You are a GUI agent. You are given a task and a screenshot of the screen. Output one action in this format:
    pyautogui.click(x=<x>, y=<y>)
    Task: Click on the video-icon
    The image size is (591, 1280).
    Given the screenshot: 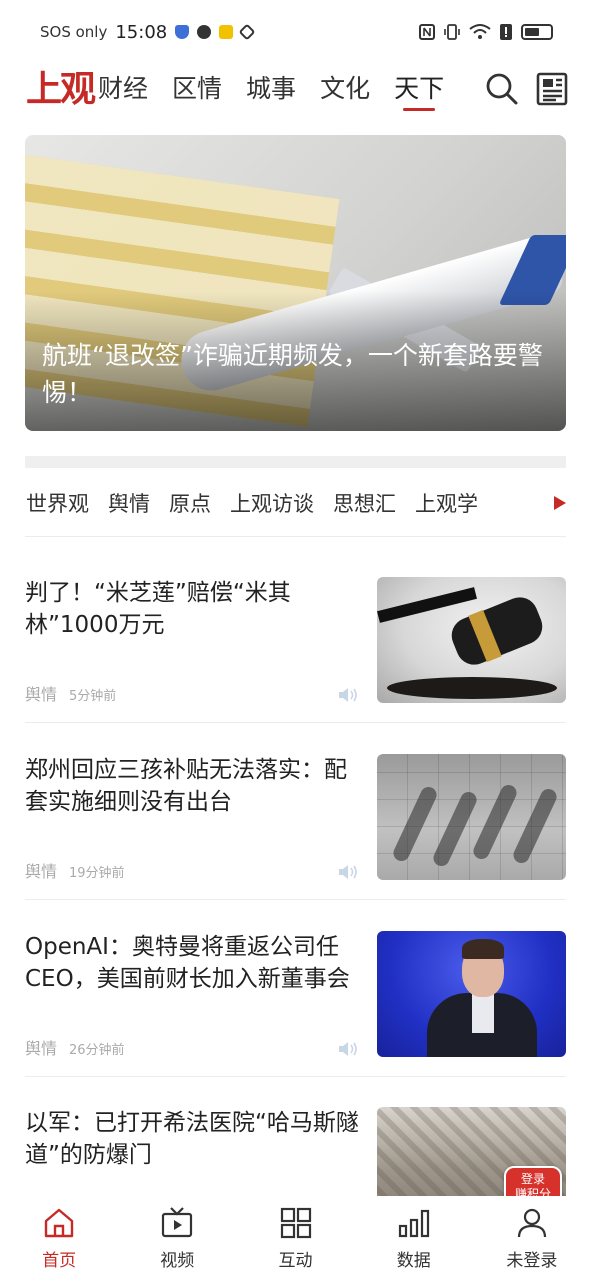 What is the action you would take?
    pyautogui.click(x=177, y=1223)
    